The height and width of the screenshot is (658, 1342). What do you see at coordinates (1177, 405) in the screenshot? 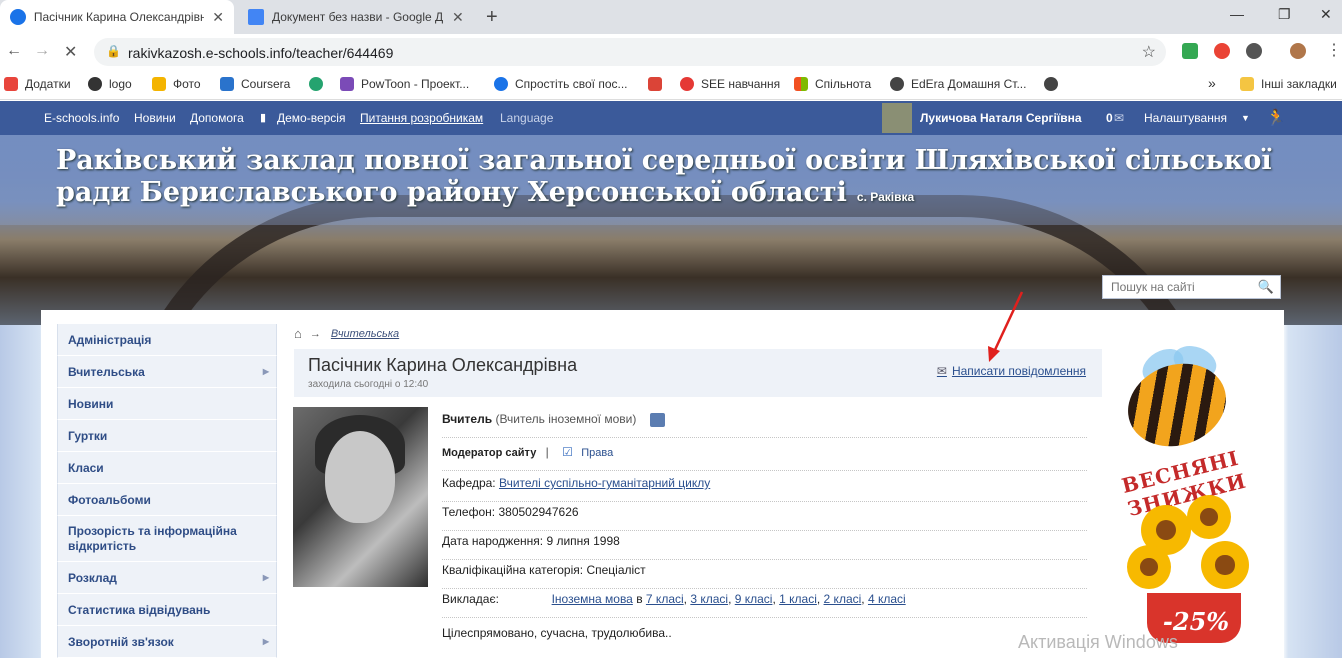
I see `bee-image` at bounding box center [1177, 405].